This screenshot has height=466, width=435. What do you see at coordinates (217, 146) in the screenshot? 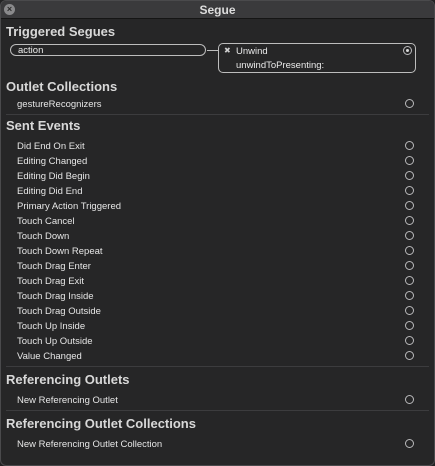
I see `list-item-event: Did End On Exit` at bounding box center [217, 146].